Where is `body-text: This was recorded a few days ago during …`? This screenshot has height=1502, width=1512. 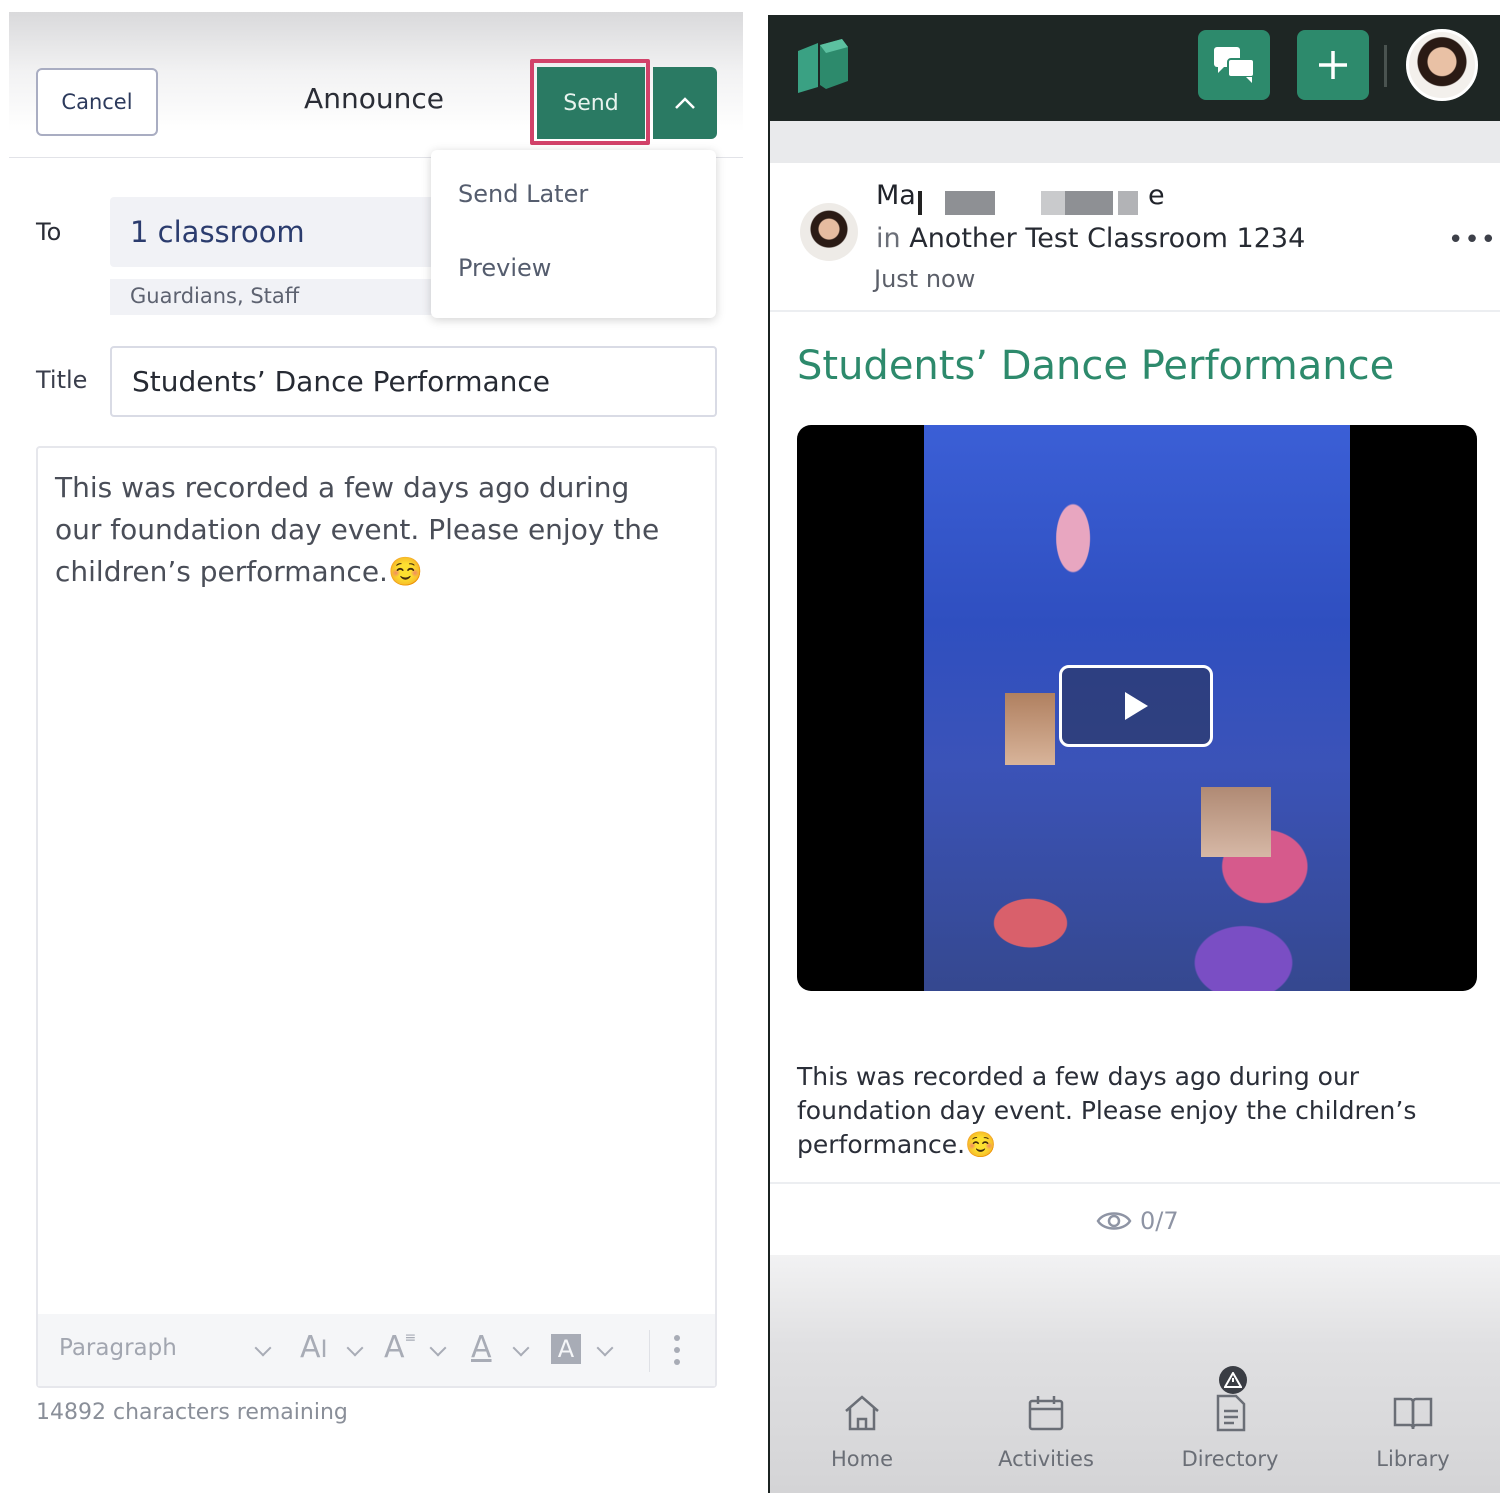
body-text: This was recorded a few days ago during … is located at coordinates (357, 529).